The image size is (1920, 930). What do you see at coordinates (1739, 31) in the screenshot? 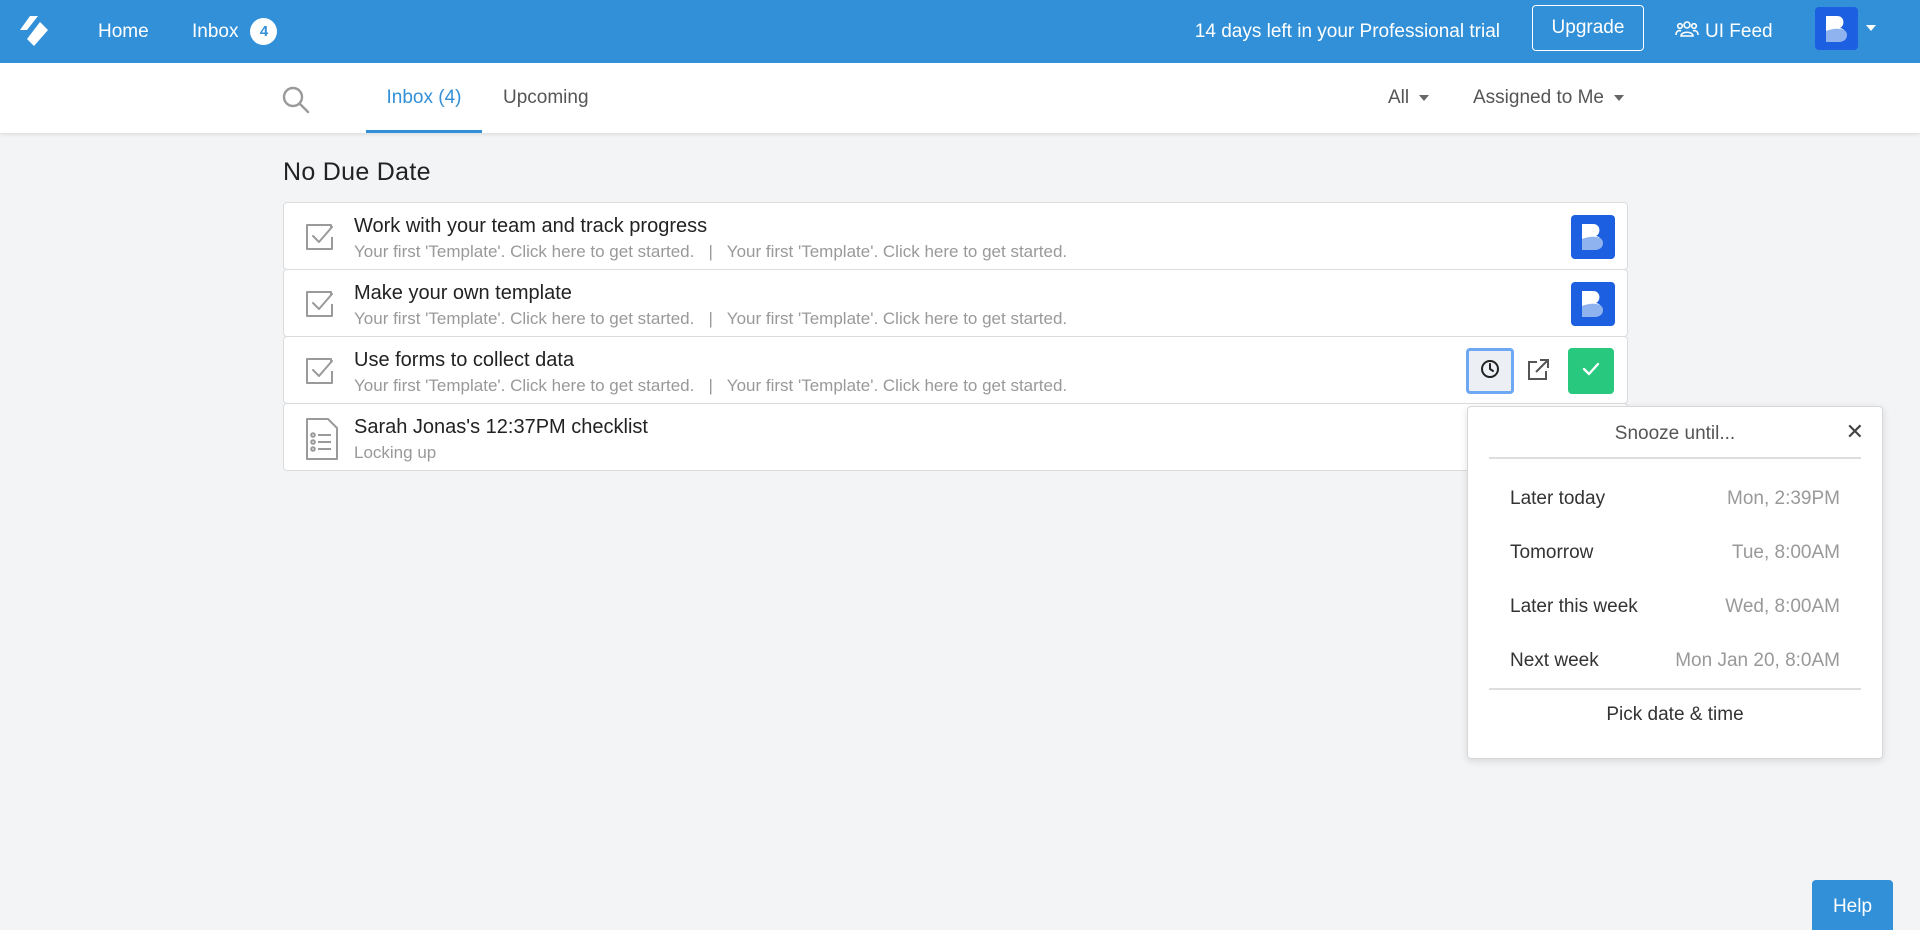
I see `ui-feed-label: UI Feed` at bounding box center [1739, 31].